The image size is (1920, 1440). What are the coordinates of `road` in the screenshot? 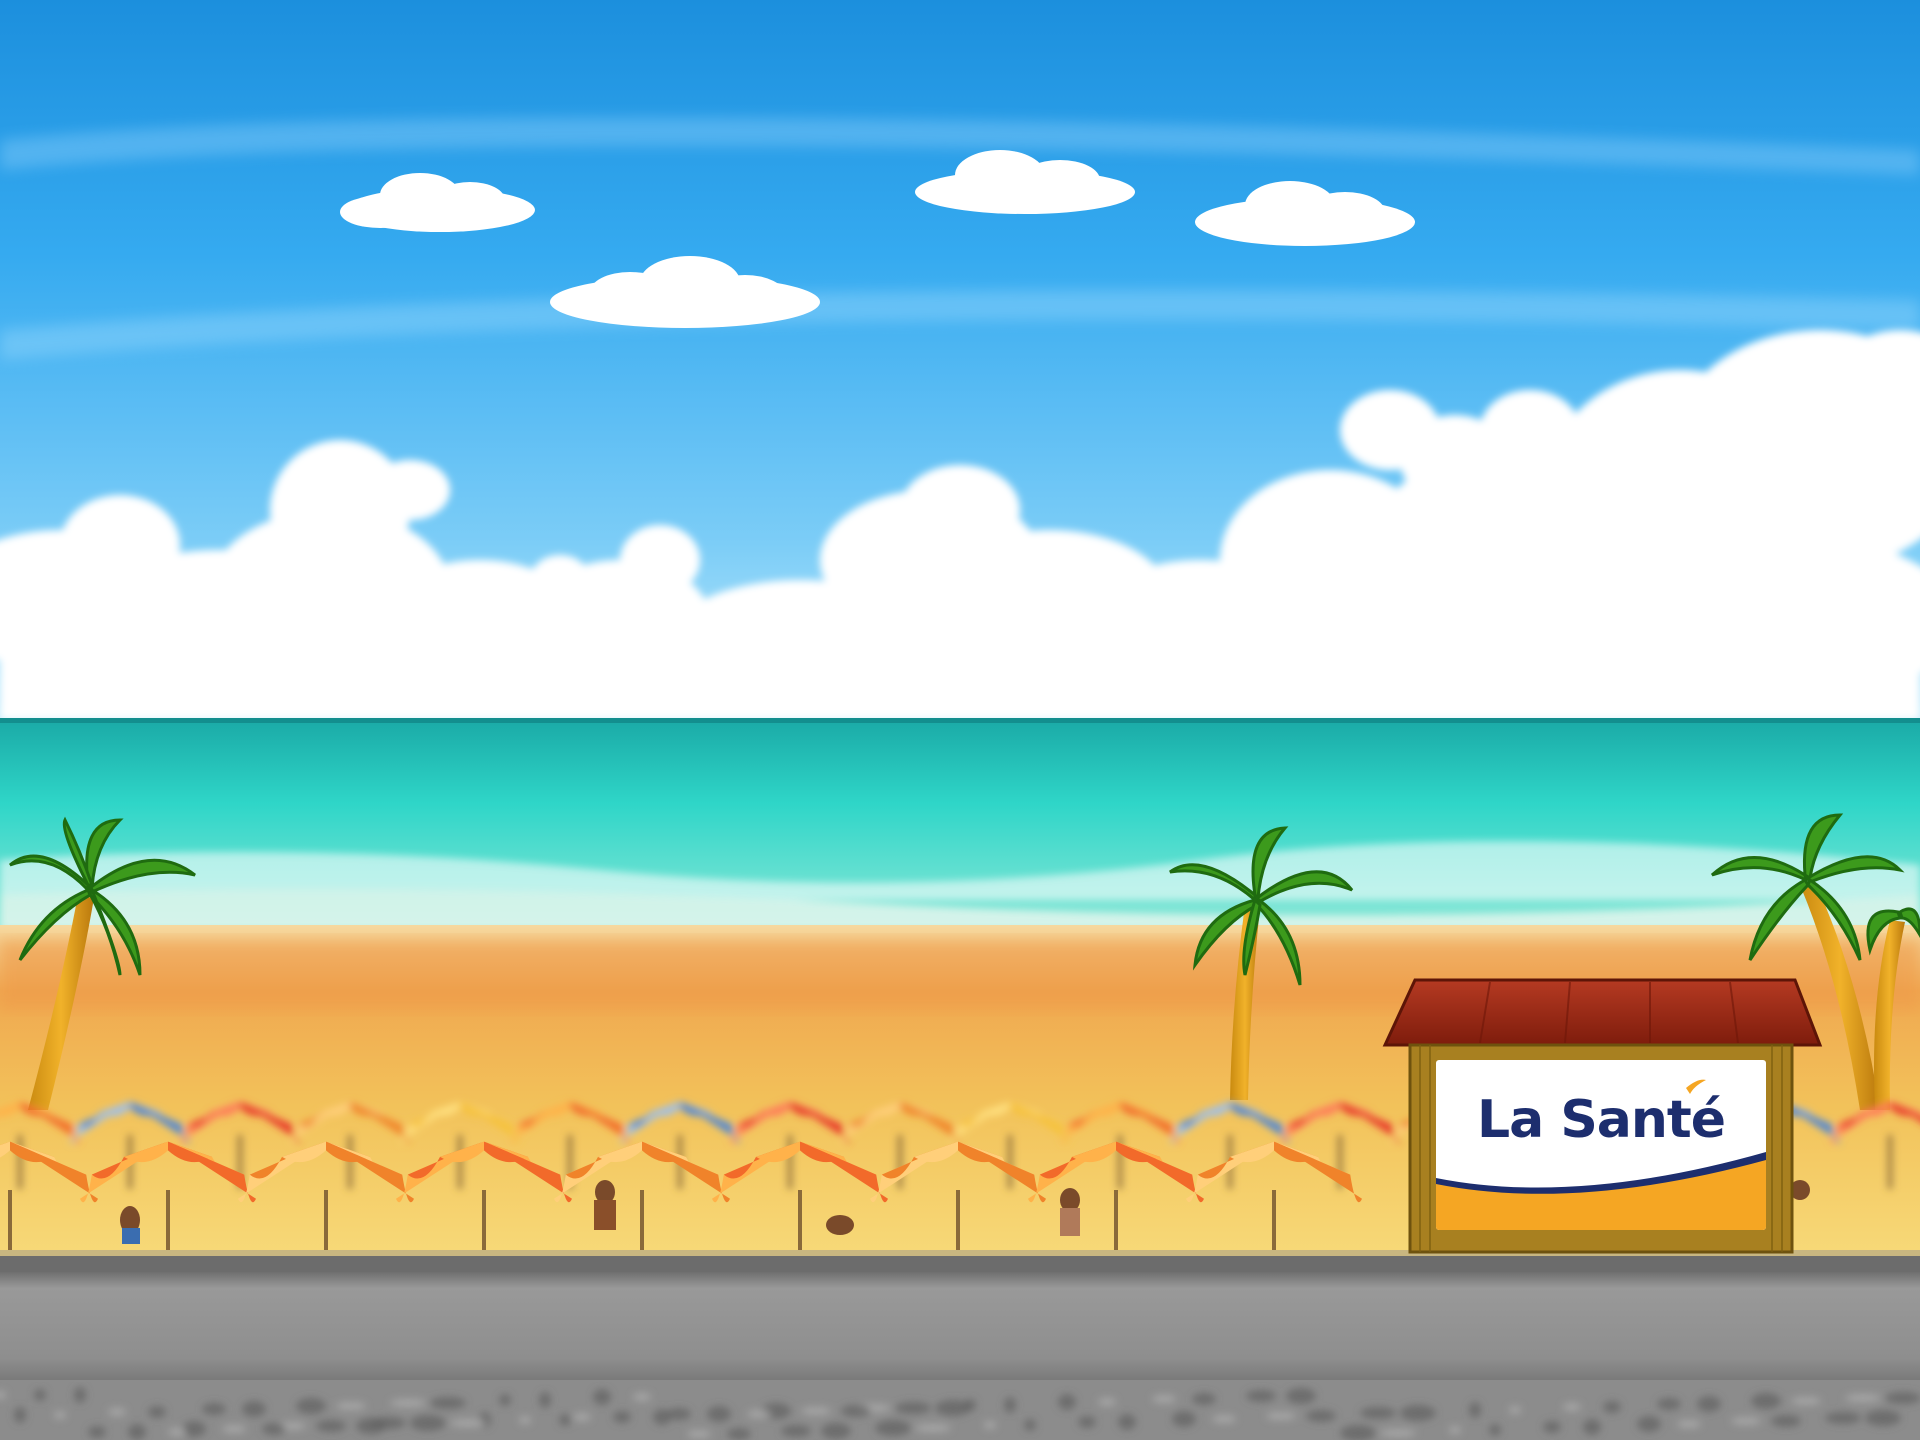 It's located at (960, 1326).